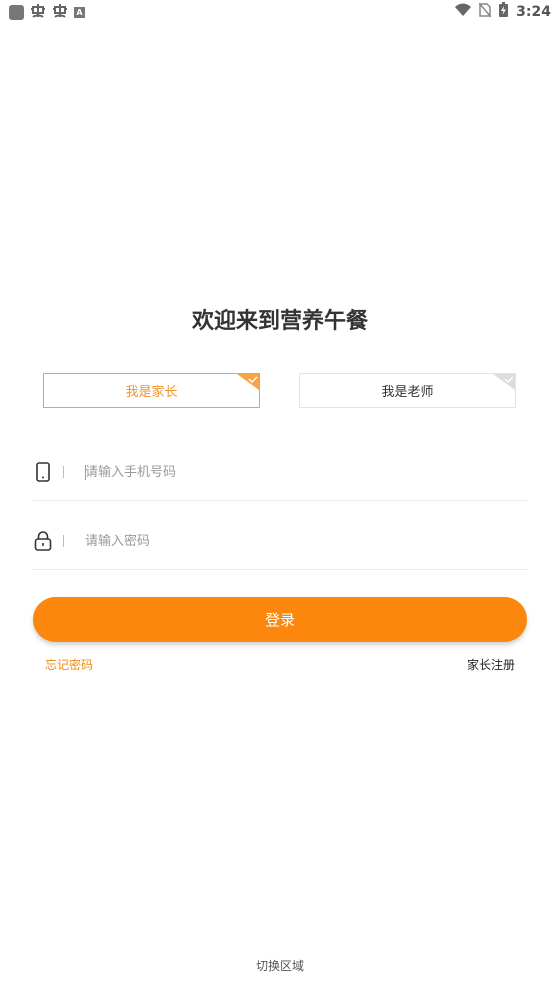  I want to click on status-bar-right: 3:24, so click(503, 11).